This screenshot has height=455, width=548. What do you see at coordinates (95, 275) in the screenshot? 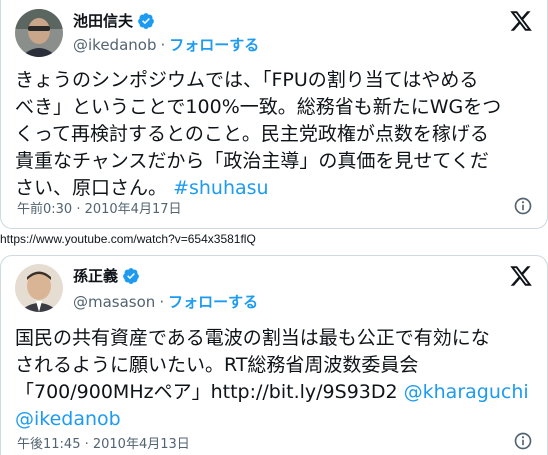
I see `author-name: 孫正義` at bounding box center [95, 275].